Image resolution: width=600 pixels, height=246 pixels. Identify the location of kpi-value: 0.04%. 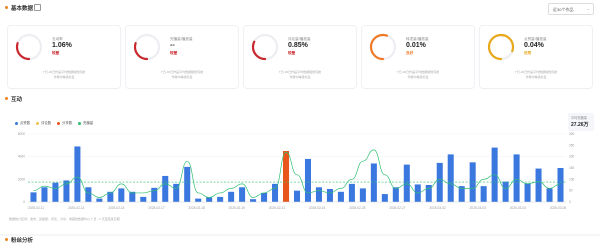
(534, 45).